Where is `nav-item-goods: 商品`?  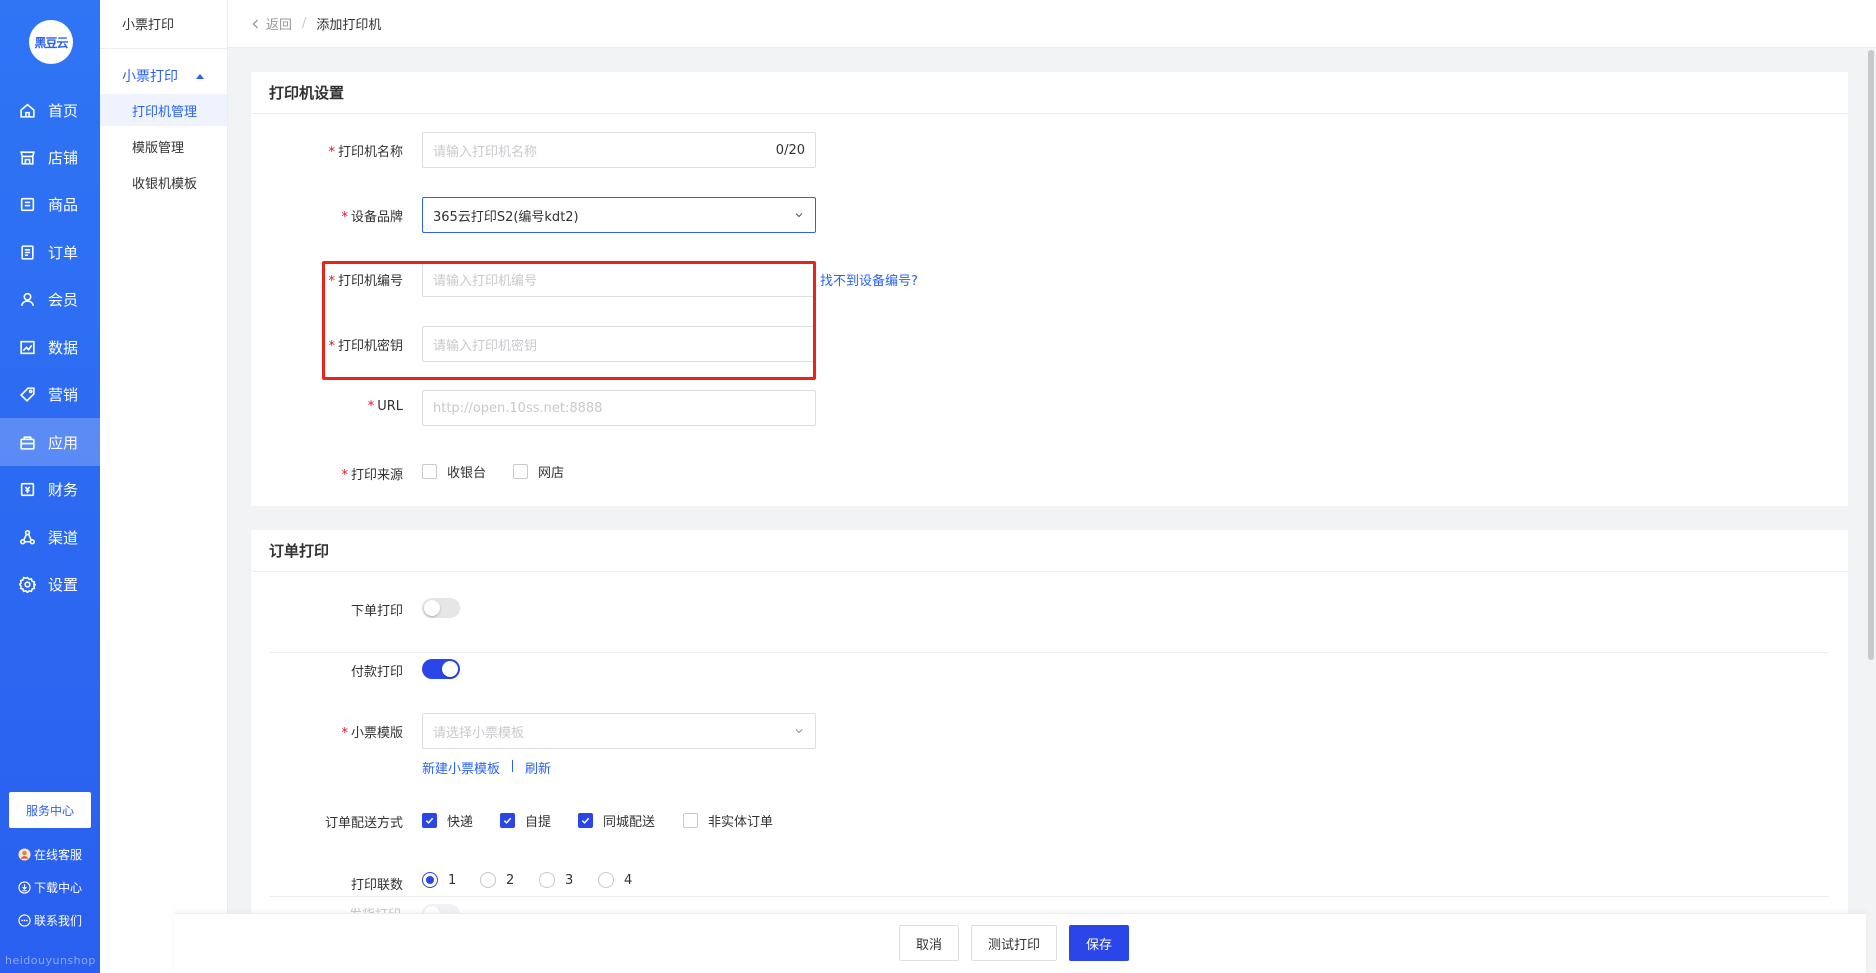
nav-item-goods: 商品 is located at coordinates (50, 204).